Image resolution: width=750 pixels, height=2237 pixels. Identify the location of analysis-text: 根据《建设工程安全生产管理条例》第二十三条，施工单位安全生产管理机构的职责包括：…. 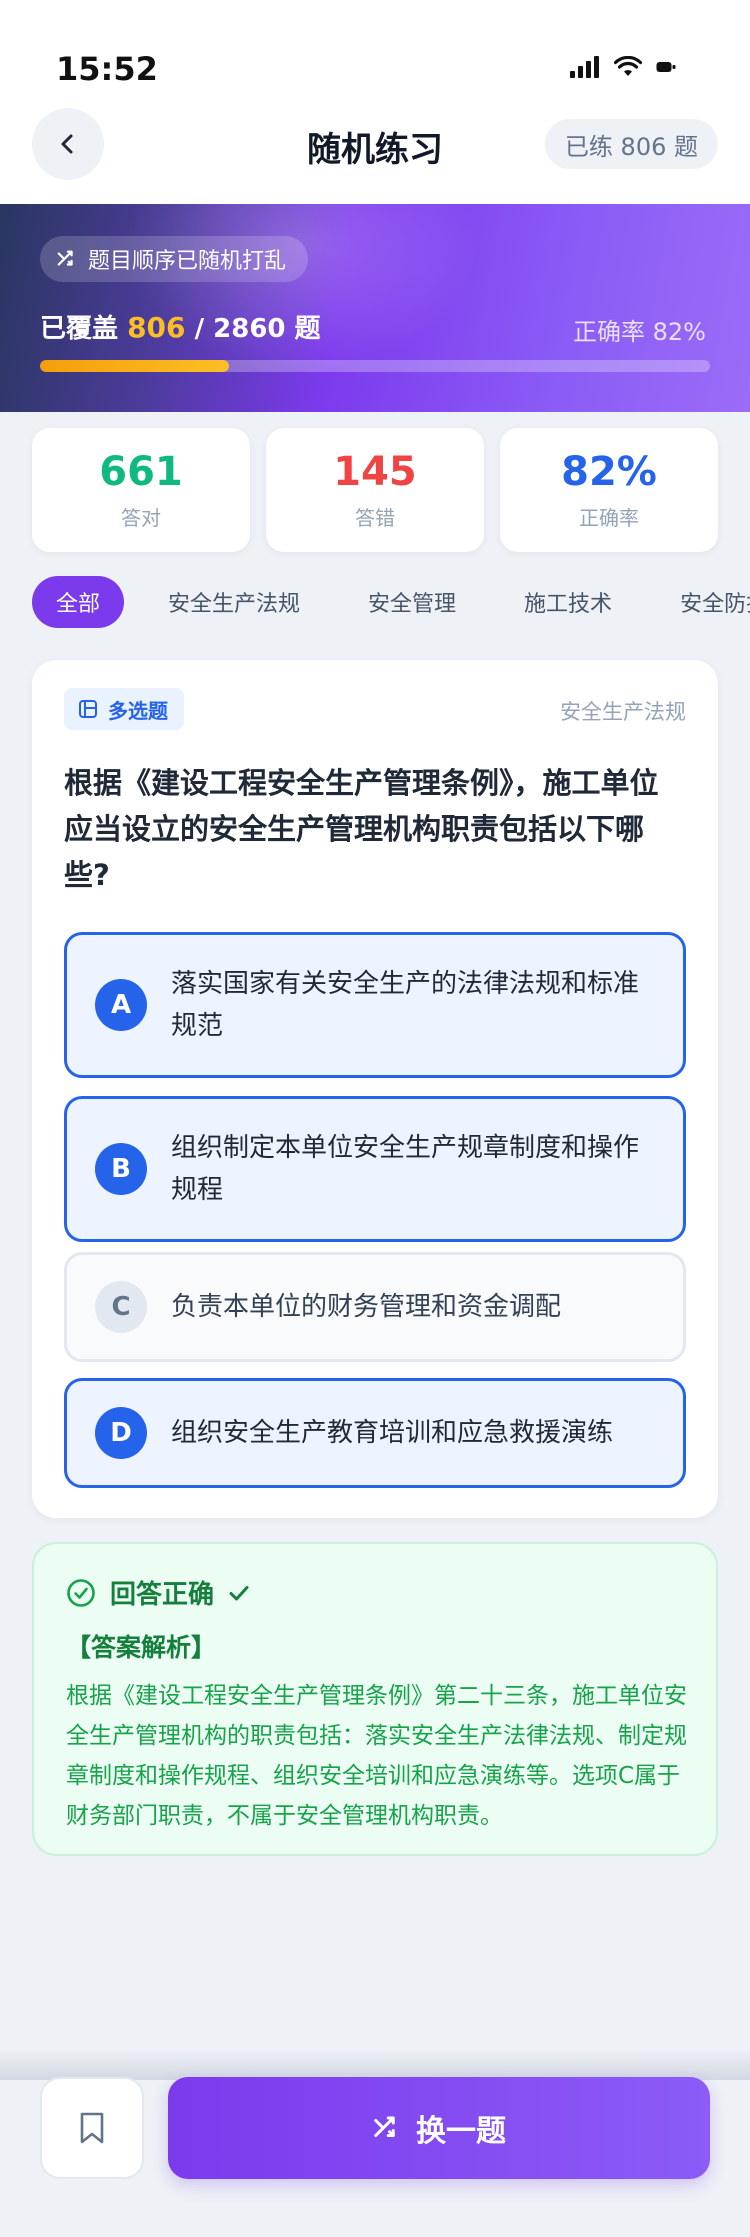
(376, 1756).